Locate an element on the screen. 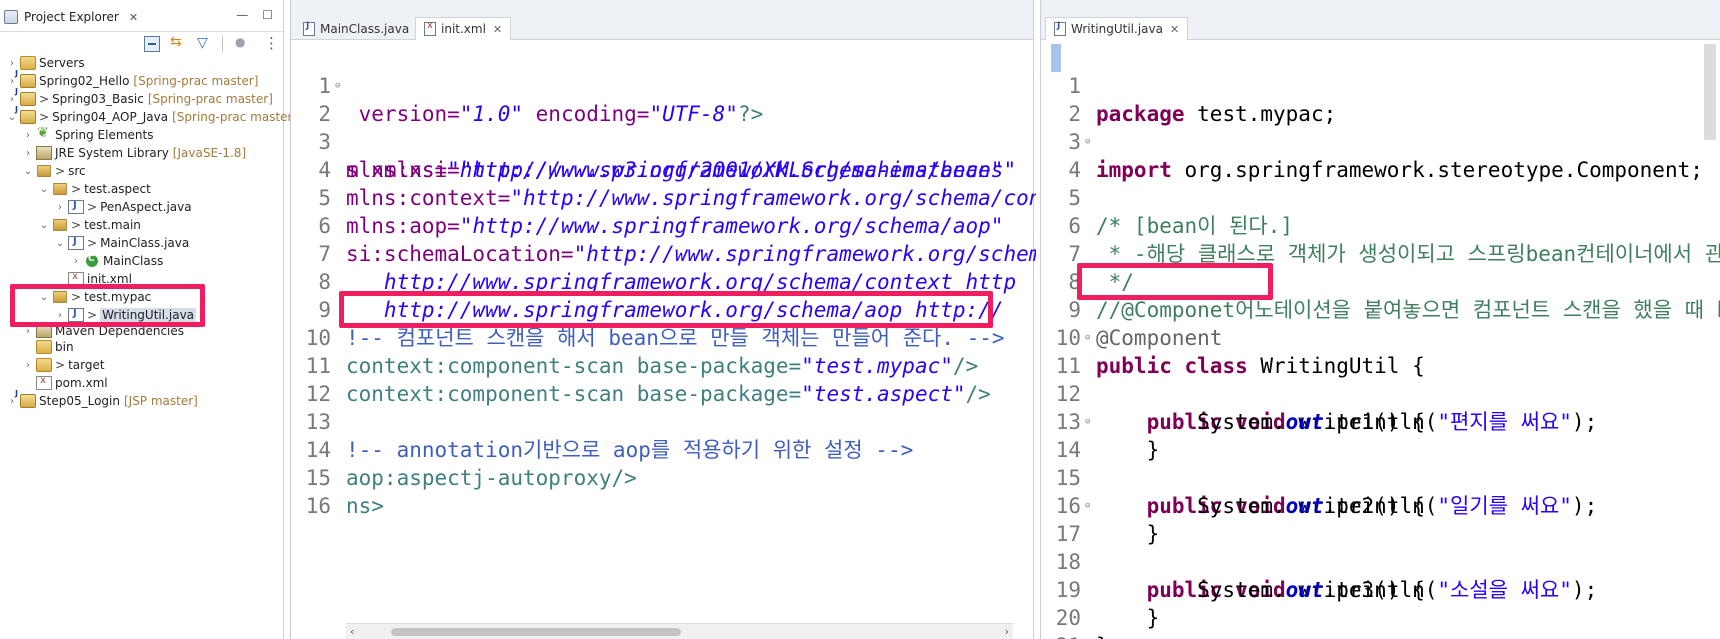 This screenshot has height=639, width=1720. tree-item-writingutil-java: › > WritingUtil.java is located at coordinates (142, 315).